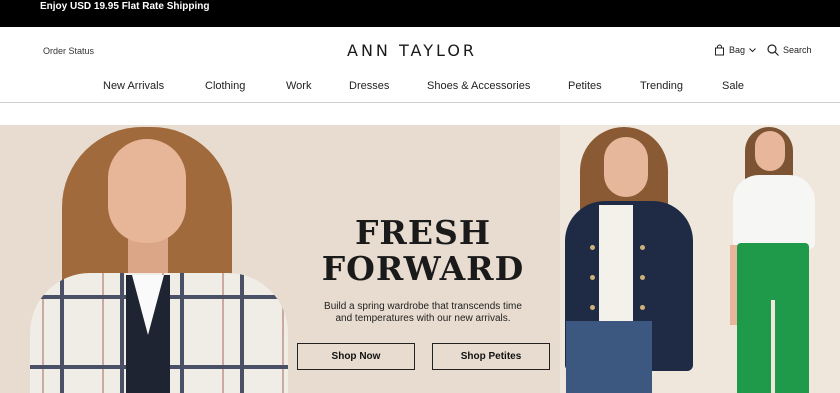  What do you see at coordinates (773, 346) in the screenshot?
I see `pants-leg-gap` at bounding box center [773, 346].